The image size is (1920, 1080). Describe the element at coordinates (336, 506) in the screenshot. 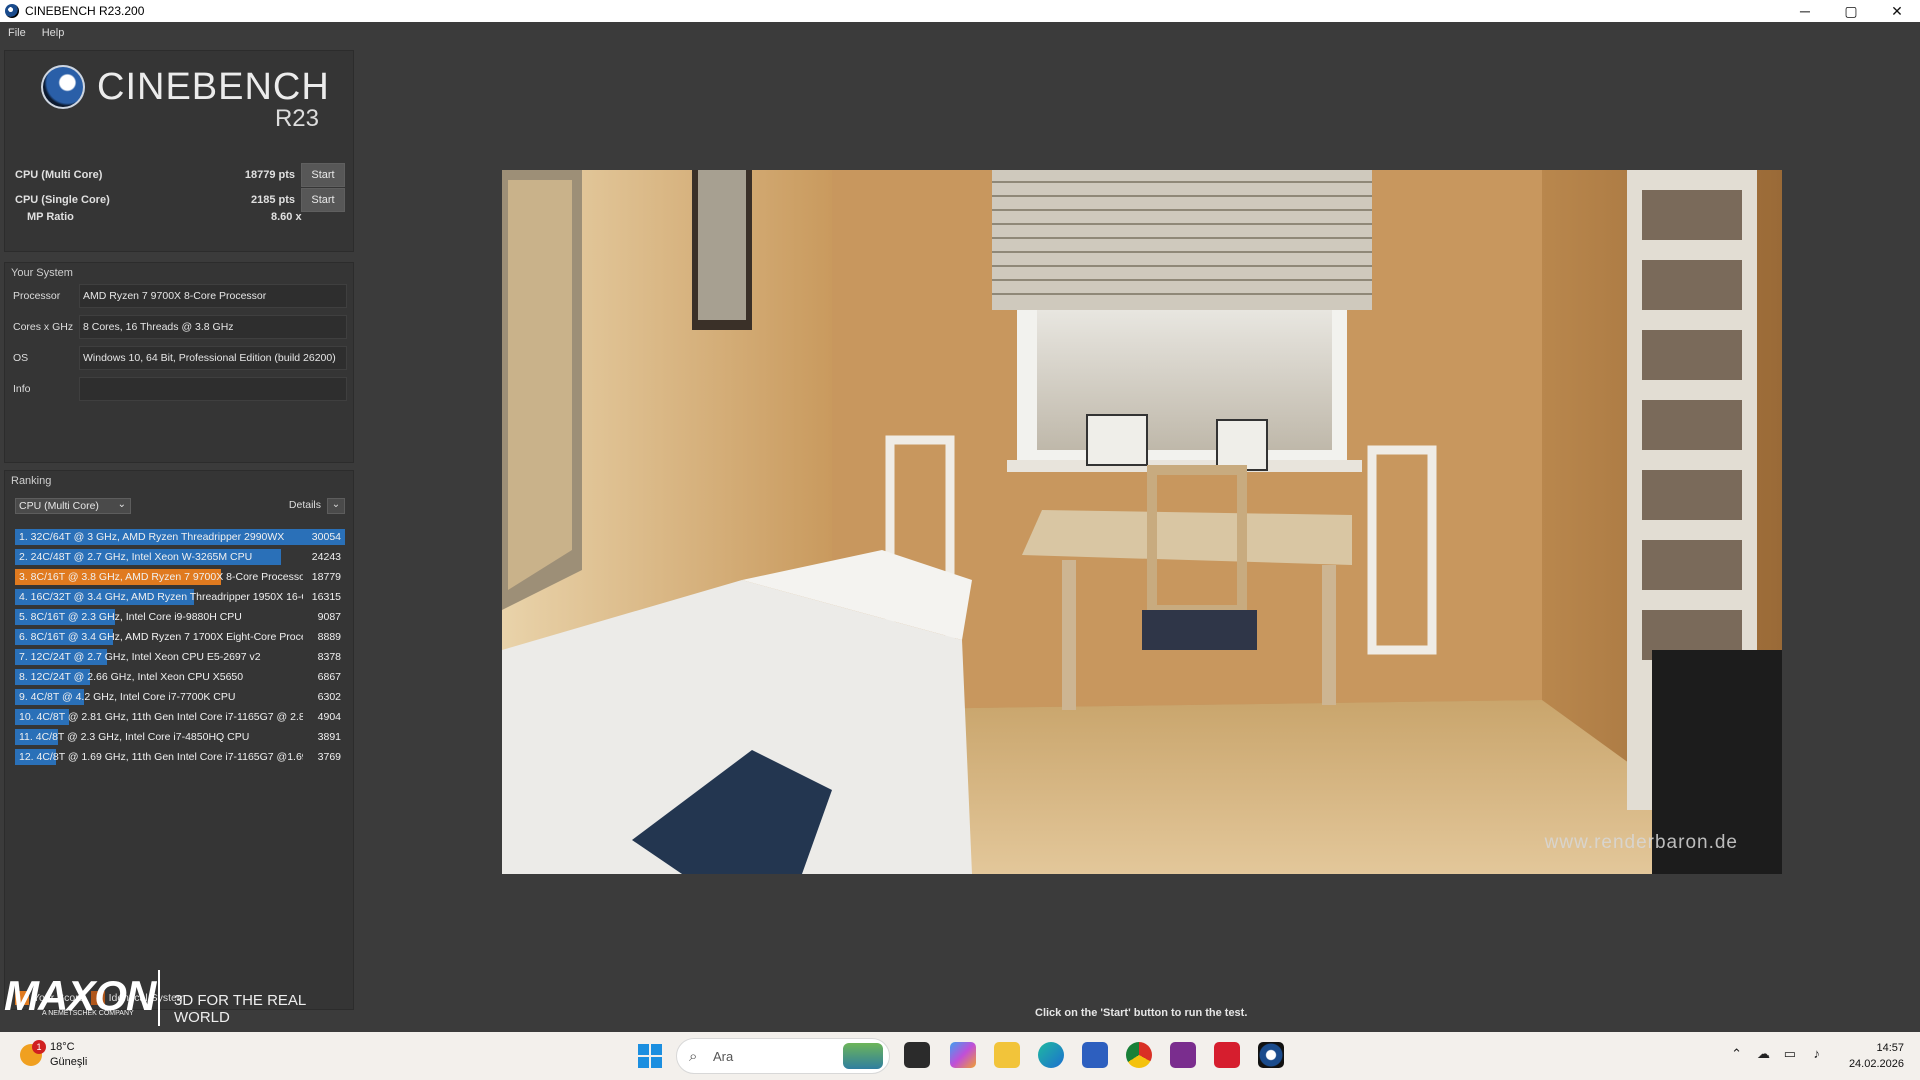

I see `details-toggle-button: ⌄` at that location.